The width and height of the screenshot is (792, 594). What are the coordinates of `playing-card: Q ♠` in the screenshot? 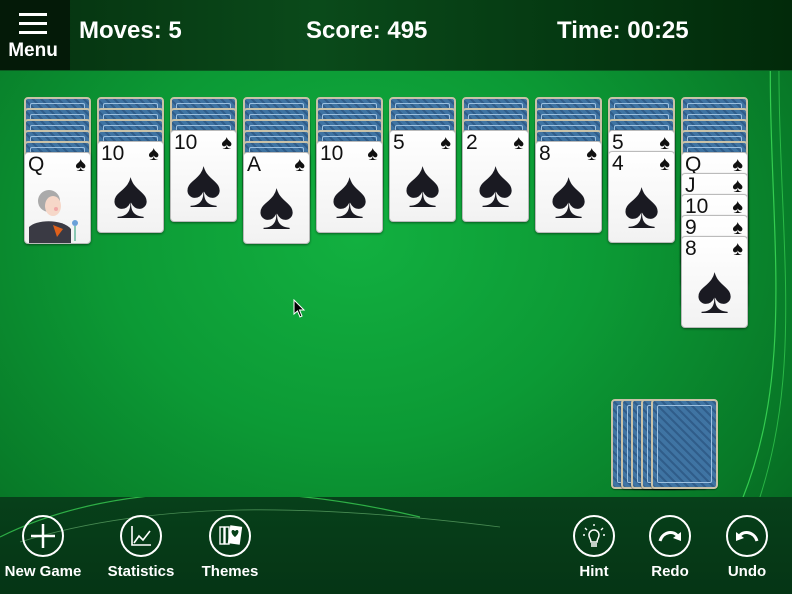 It's located at (57, 198).